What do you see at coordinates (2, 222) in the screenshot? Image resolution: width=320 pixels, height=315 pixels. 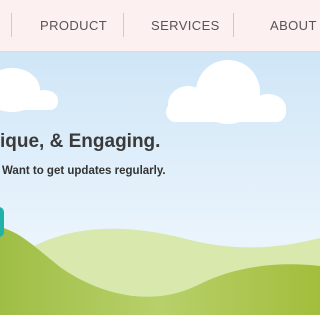 I see `cta-button` at bounding box center [2, 222].